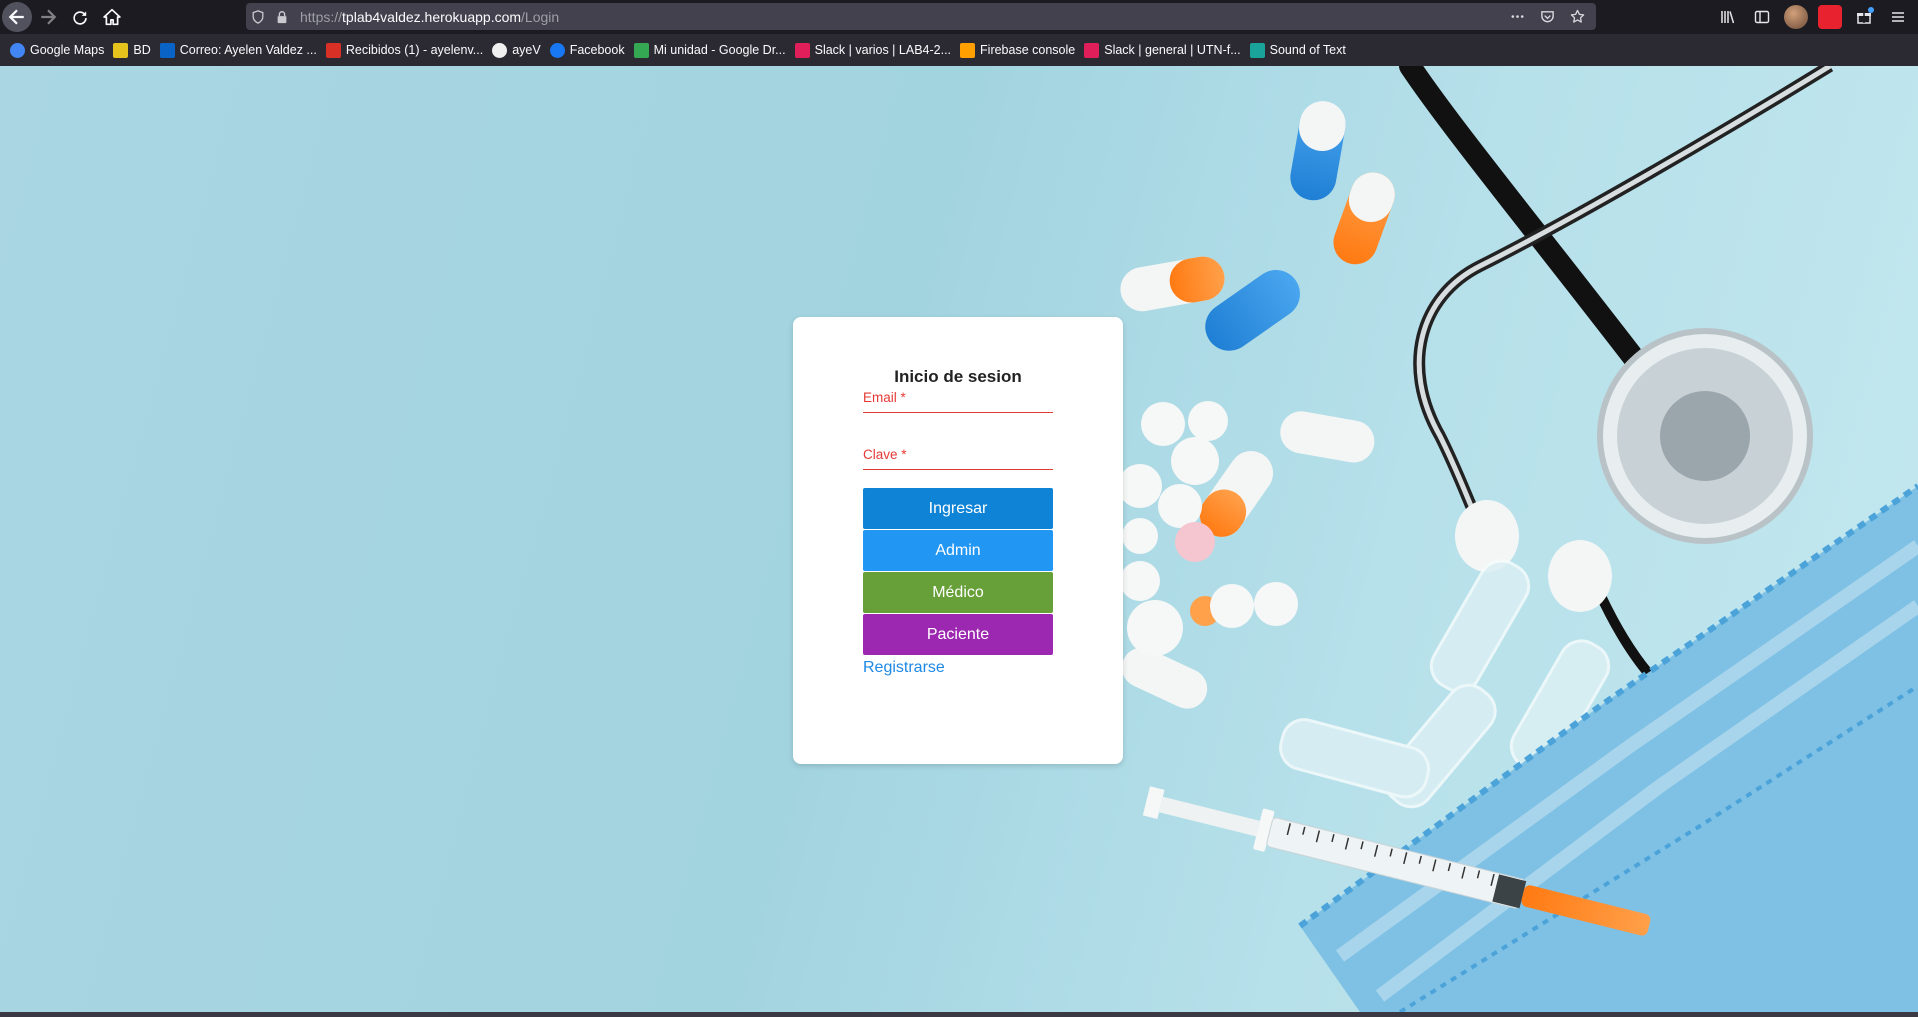 This screenshot has width=1918, height=1017. What do you see at coordinates (958, 376) in the screenshot?
I see `login-title: Inicio de sesion` at bounding box center [958, 376].